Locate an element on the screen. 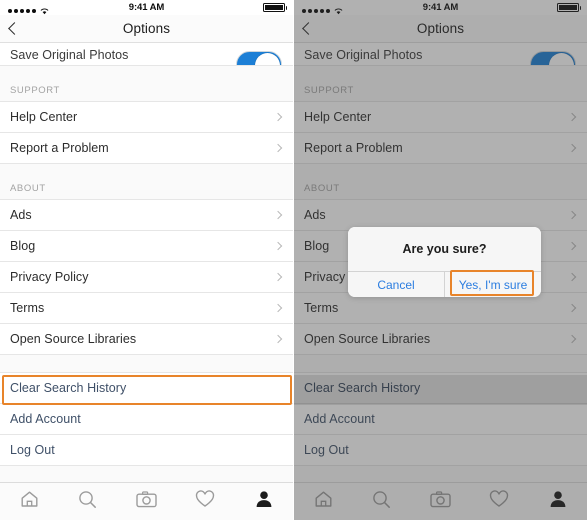 This screenshot has height=520, width=587. row-report-a-problem: Report a Problem is located at coordinates (146, 148).